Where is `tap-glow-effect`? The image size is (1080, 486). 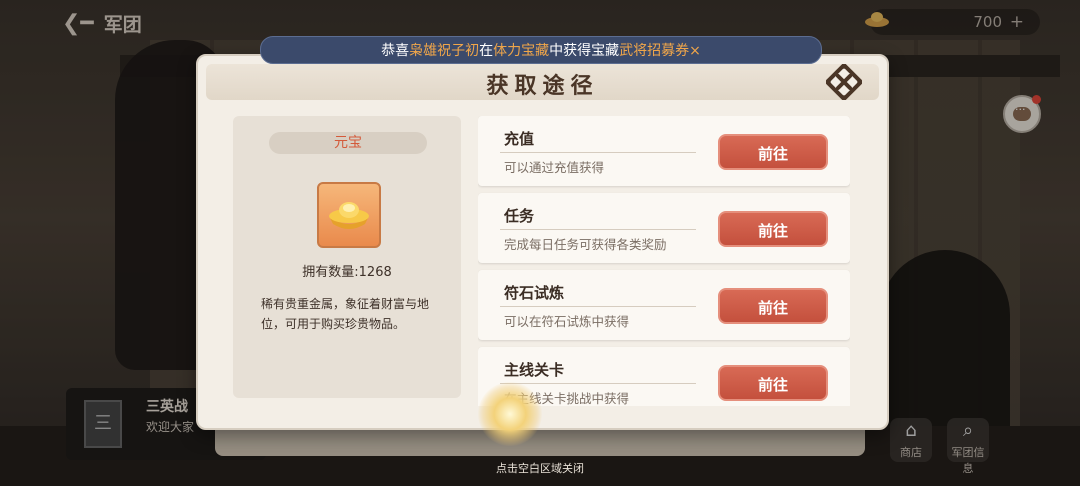 tap-glow-effect is located at coordinates (510, 414).